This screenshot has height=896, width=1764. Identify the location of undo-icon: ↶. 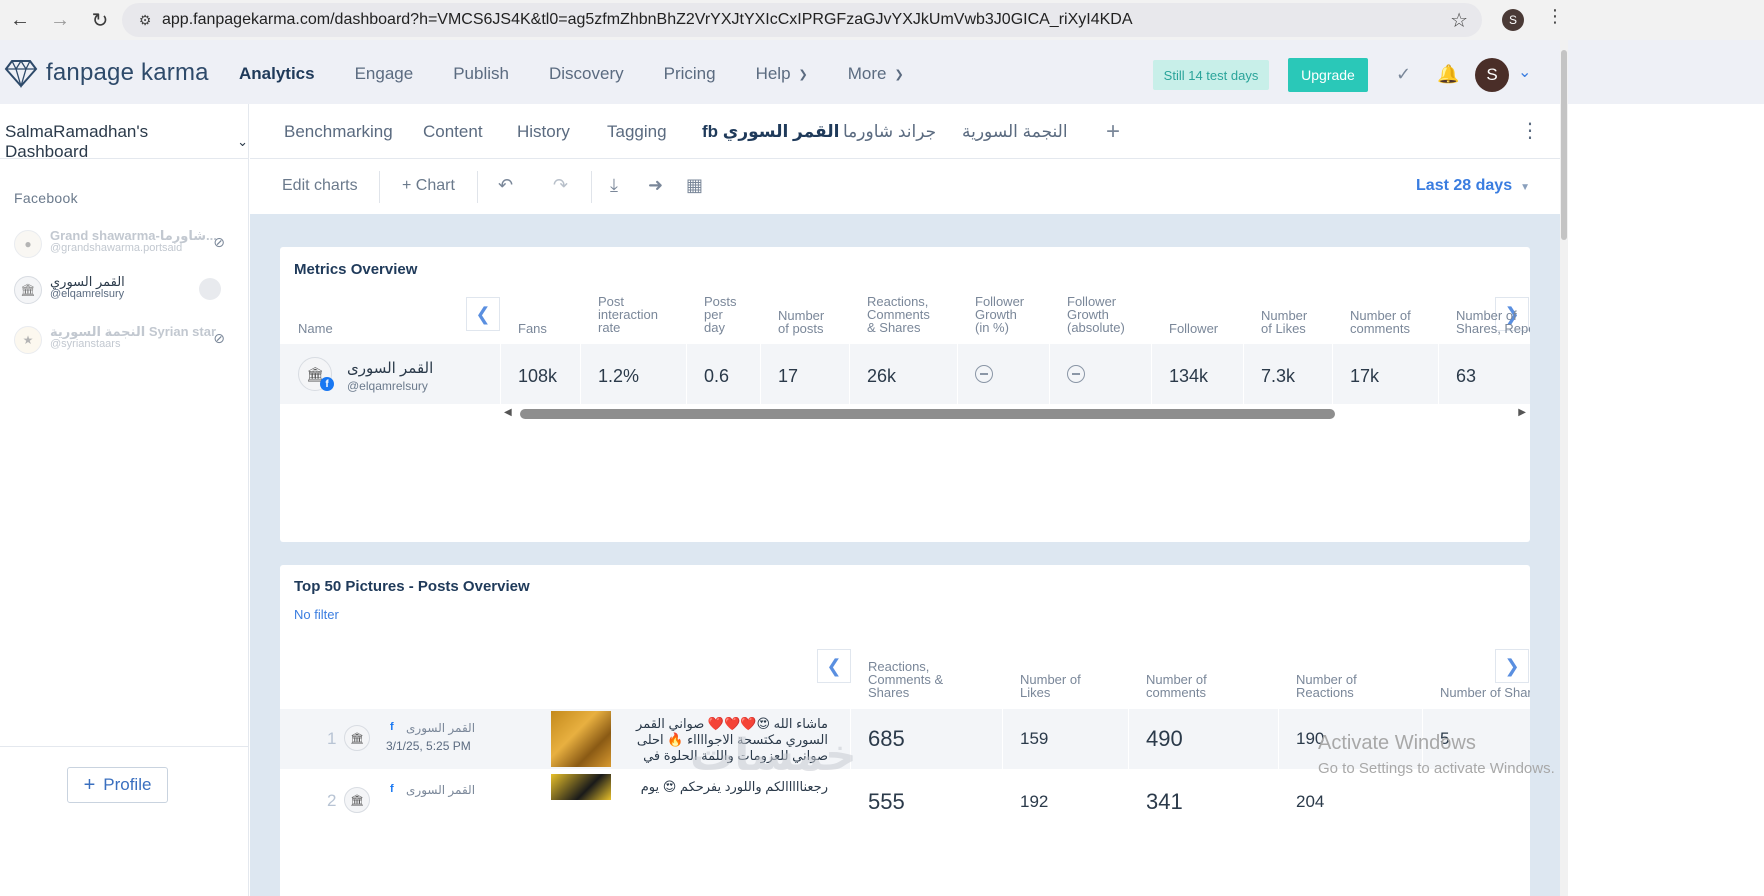
(505, 185).